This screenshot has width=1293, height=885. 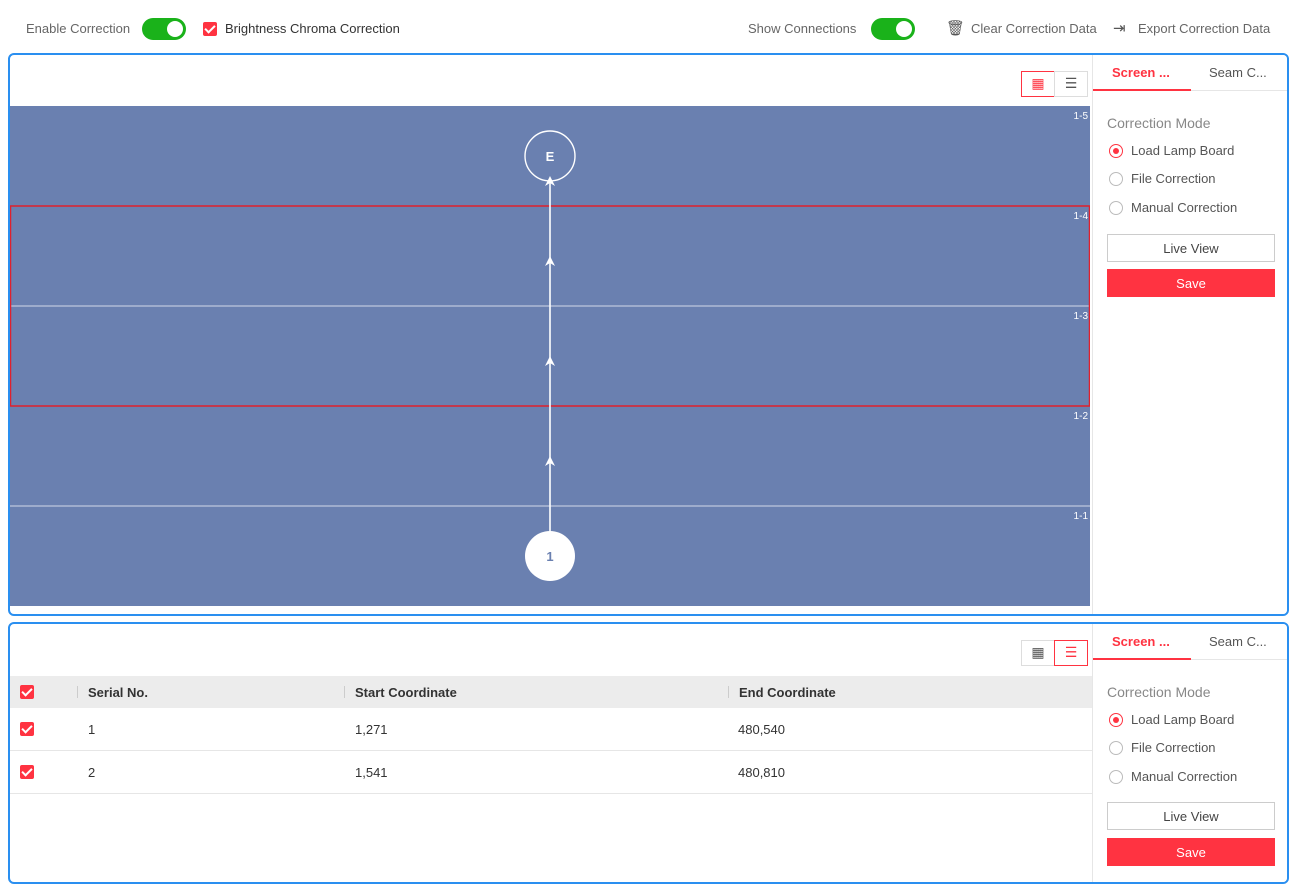 I want to click on enable-correction-label: Enable Correction, so click(x=78, y=28).